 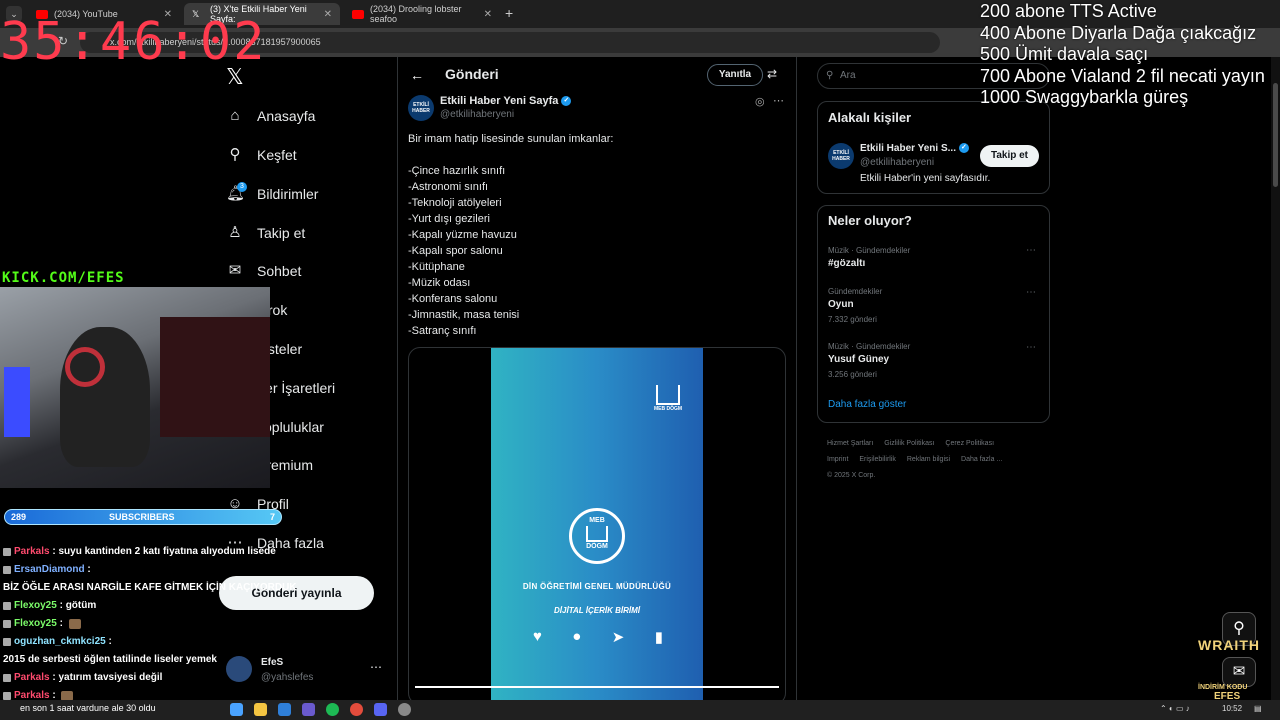 What do you see at coordinates (909, 443) in the screenshot?
I see `footer-link: Gizlilik Politikası` at bounding box center [909, 443].